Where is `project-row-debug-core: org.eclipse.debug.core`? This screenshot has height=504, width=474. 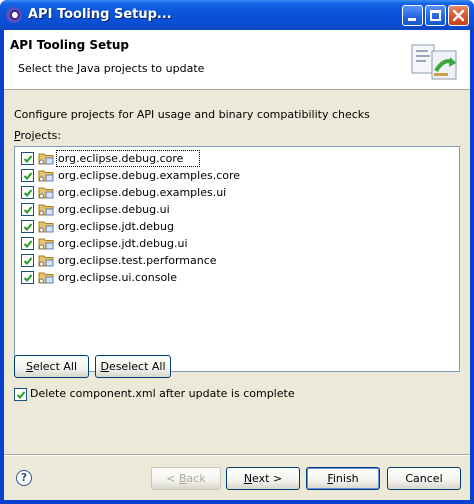 project-row-debug-core: org.eclipse.debug.core is located at coordinates (236, 158).